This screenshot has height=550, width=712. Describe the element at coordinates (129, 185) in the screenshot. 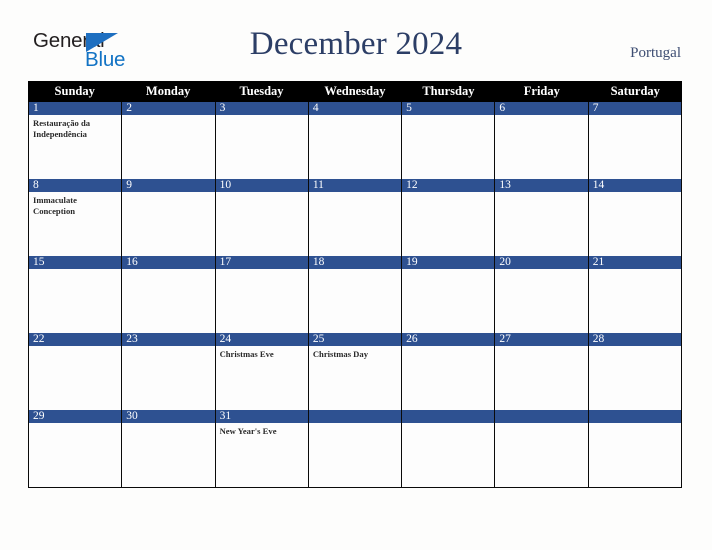

I see `day-number: 9` at that location.